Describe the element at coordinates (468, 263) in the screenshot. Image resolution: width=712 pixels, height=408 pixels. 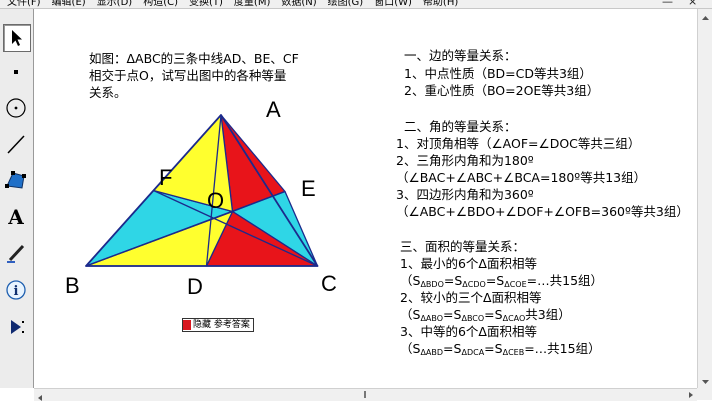
I see `area-relation-1: 1、最小的6个Δ面积相等` at that location.